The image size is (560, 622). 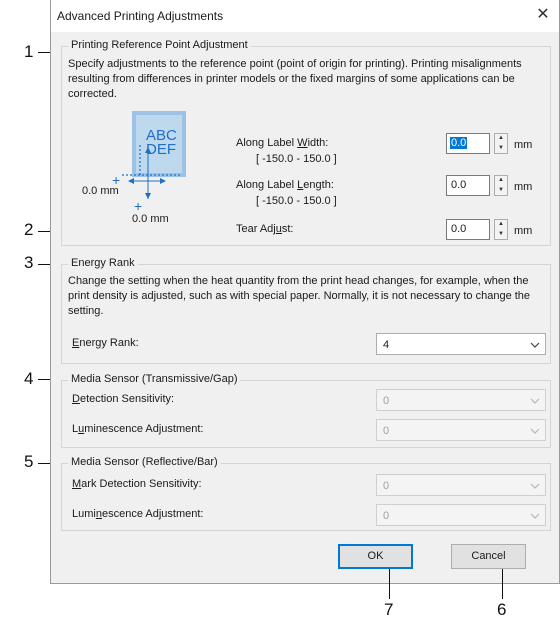 I want to click on energy-rank-select: 4, so click(x=461, y=344).